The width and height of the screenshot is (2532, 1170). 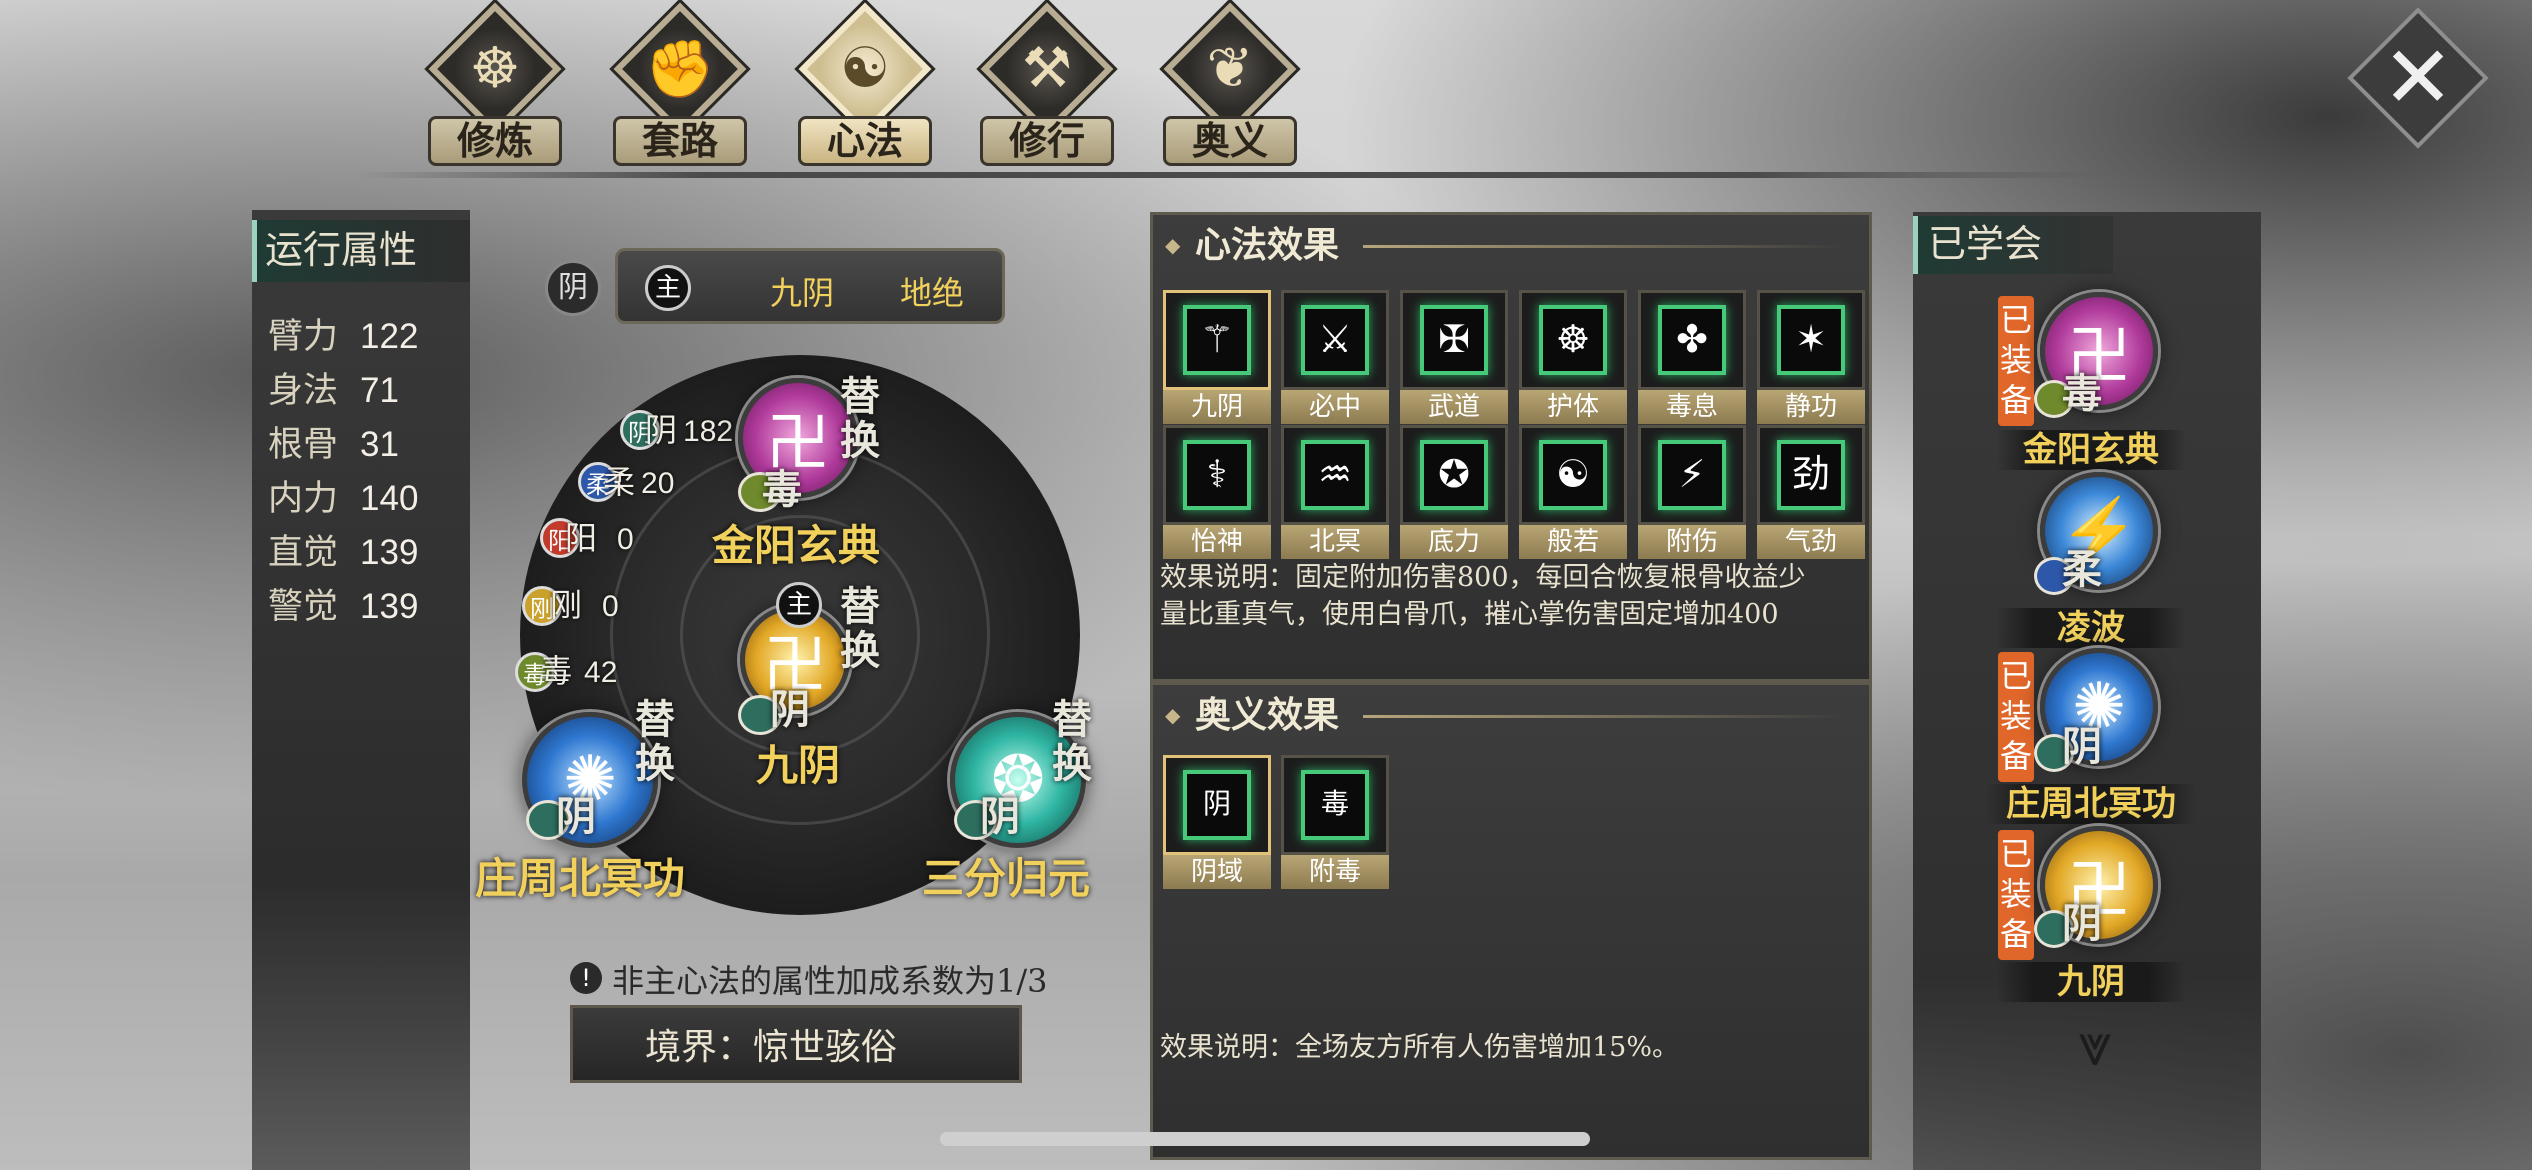 I want to click on skill-label: 必中, so click(x=1335, y=407).